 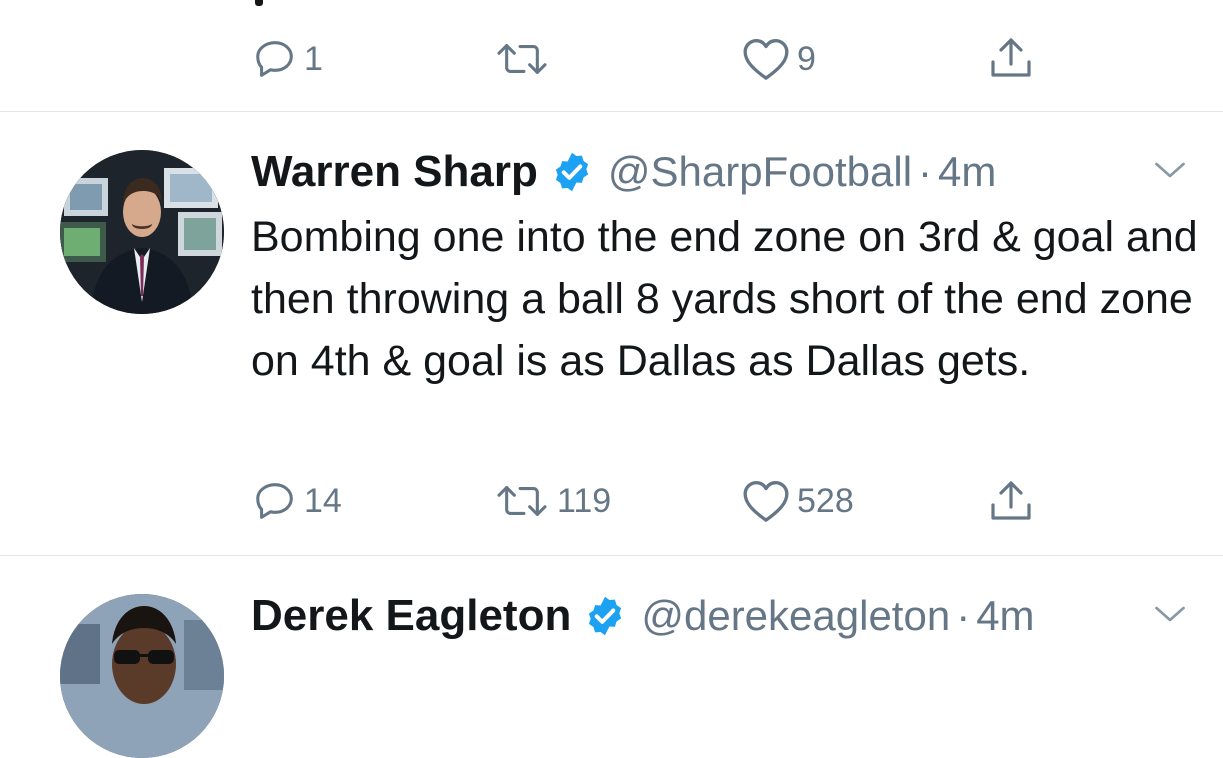 I want to click on like-button: 528, so click(x=797, y=501).